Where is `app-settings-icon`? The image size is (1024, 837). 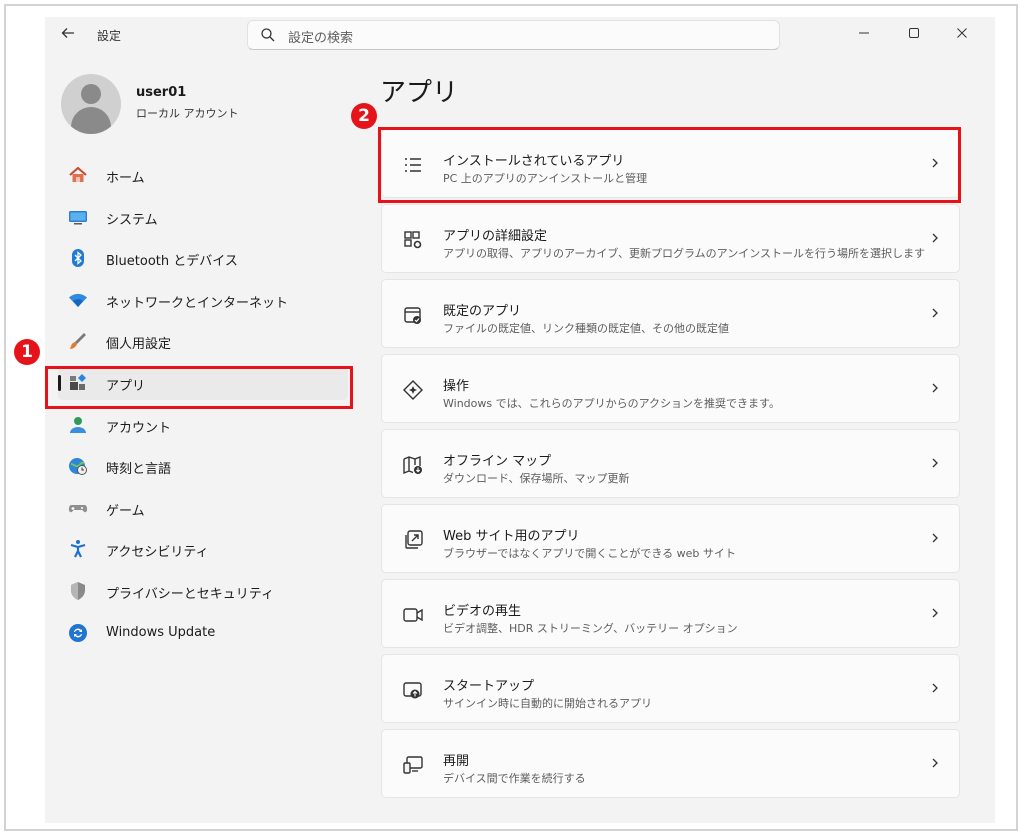 app-settings-icon is located at coordinates (413, 240).